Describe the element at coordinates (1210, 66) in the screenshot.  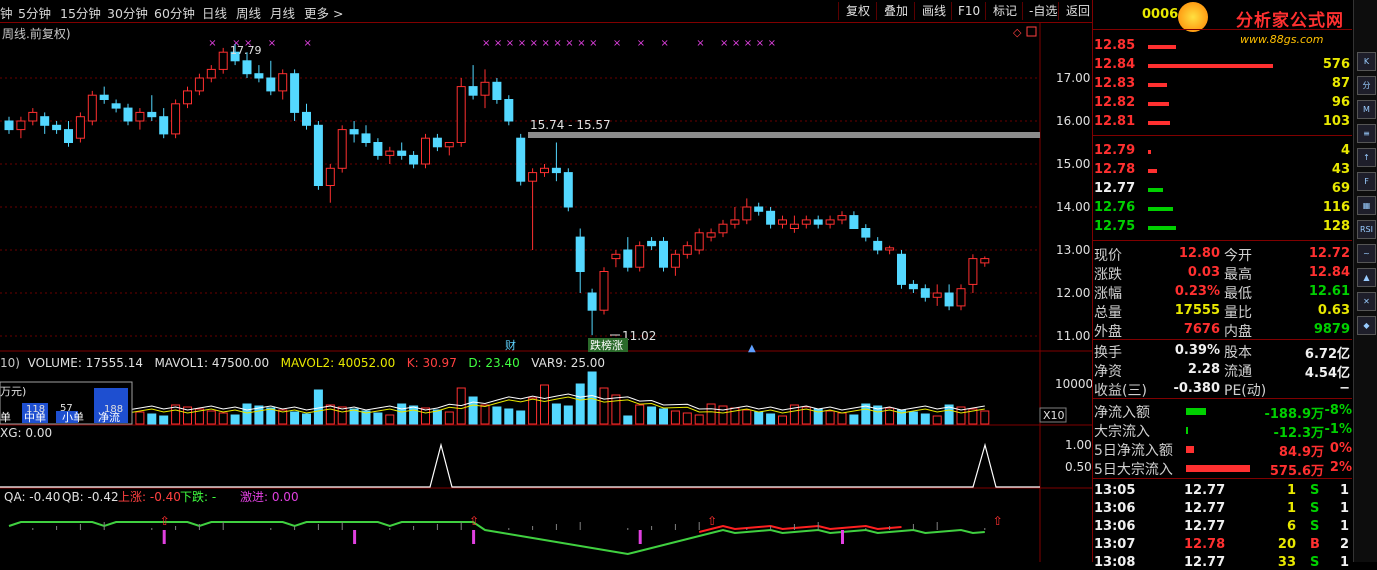
I see `sell-volume-bar` at that location.